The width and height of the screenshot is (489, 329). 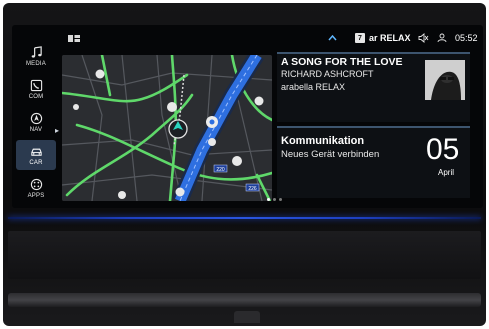 I want to click on sidebar-item-media: MEDIA, so click(x=36, y=56).